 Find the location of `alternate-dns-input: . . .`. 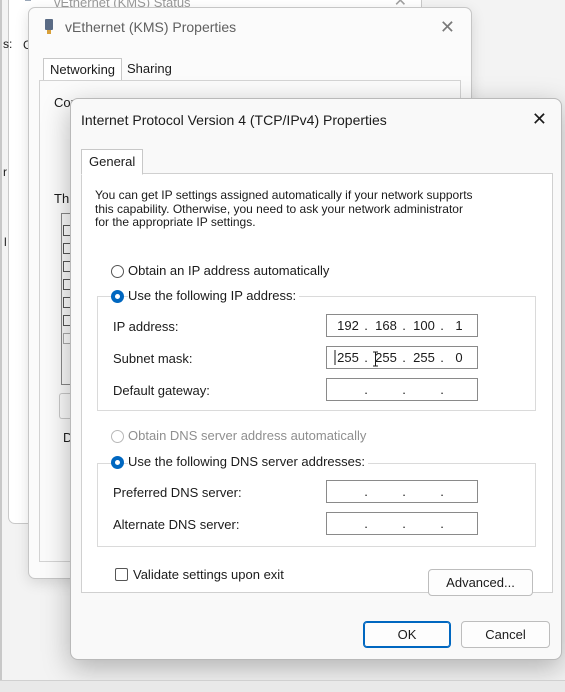

alternate-dns-input: . . . is located at coordinates (402, 523).